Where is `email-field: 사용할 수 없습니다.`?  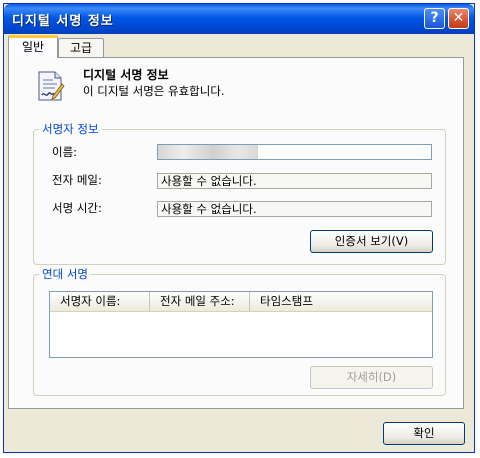 email-field: 사용할 수 없습니다. is located at coordinates (294, 181).